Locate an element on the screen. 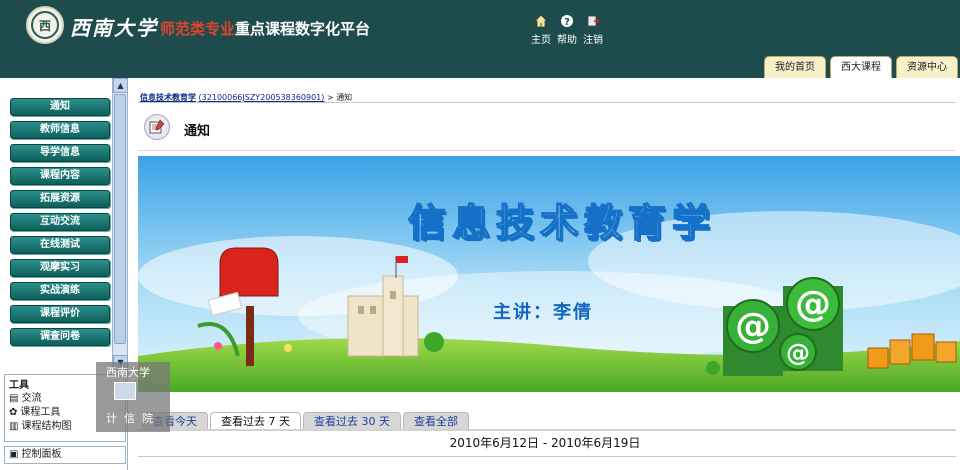 Image resolution: width=960 pixels, height=470 pixels. menu-item-interaction: 互动交流 is located at coordinates (60, 222).